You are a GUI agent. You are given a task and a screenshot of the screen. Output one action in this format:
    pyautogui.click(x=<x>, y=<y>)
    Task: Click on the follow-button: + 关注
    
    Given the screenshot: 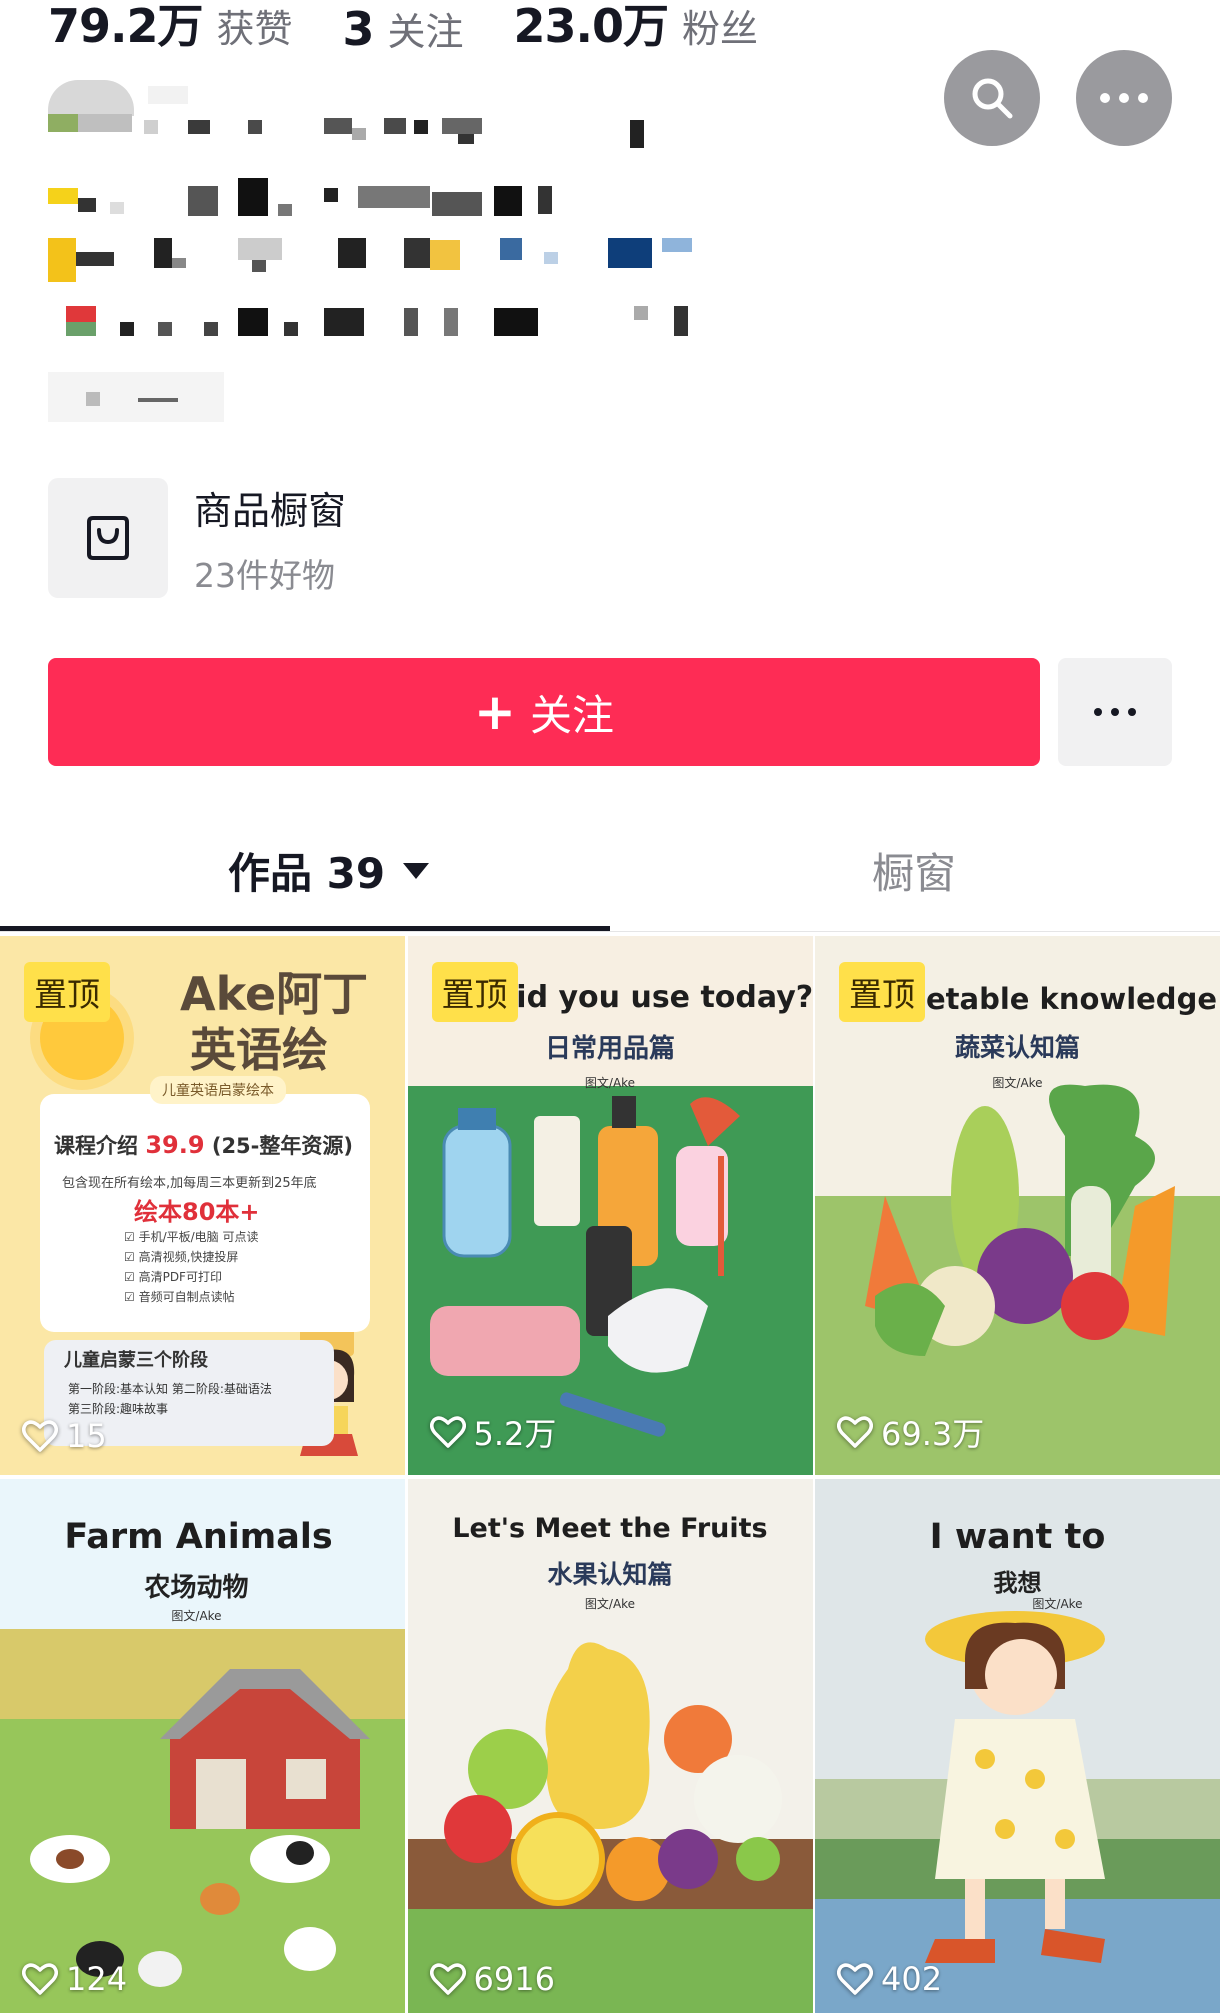 What is the action you would take?
    pyautogui.click(x=544, y=712)
    